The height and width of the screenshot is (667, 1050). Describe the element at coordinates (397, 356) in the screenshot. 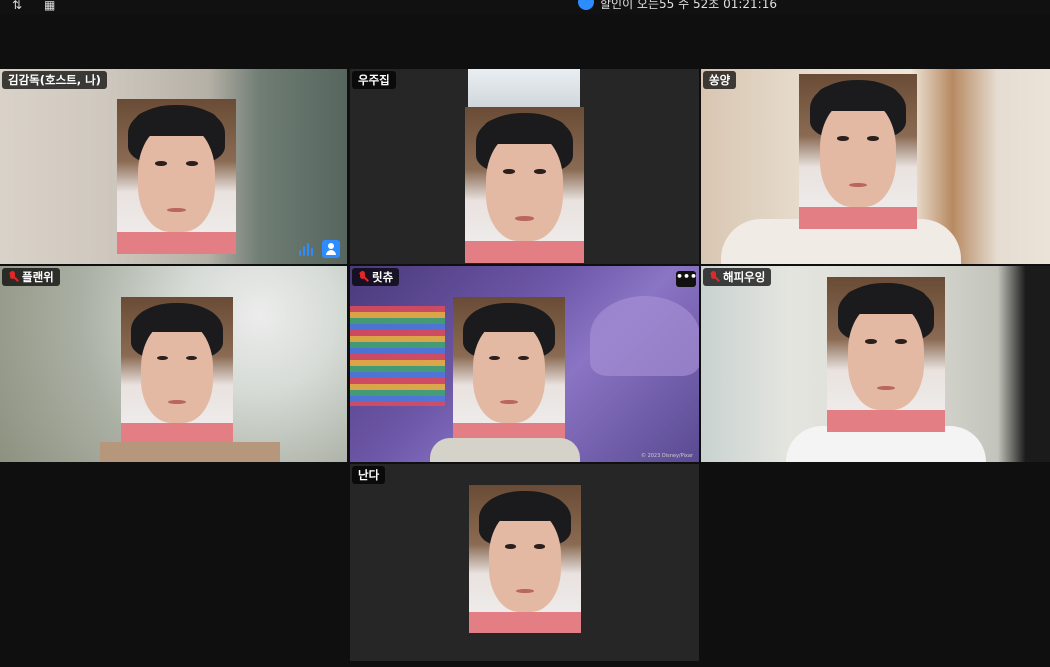

I see `video-background-decoration` at that location.